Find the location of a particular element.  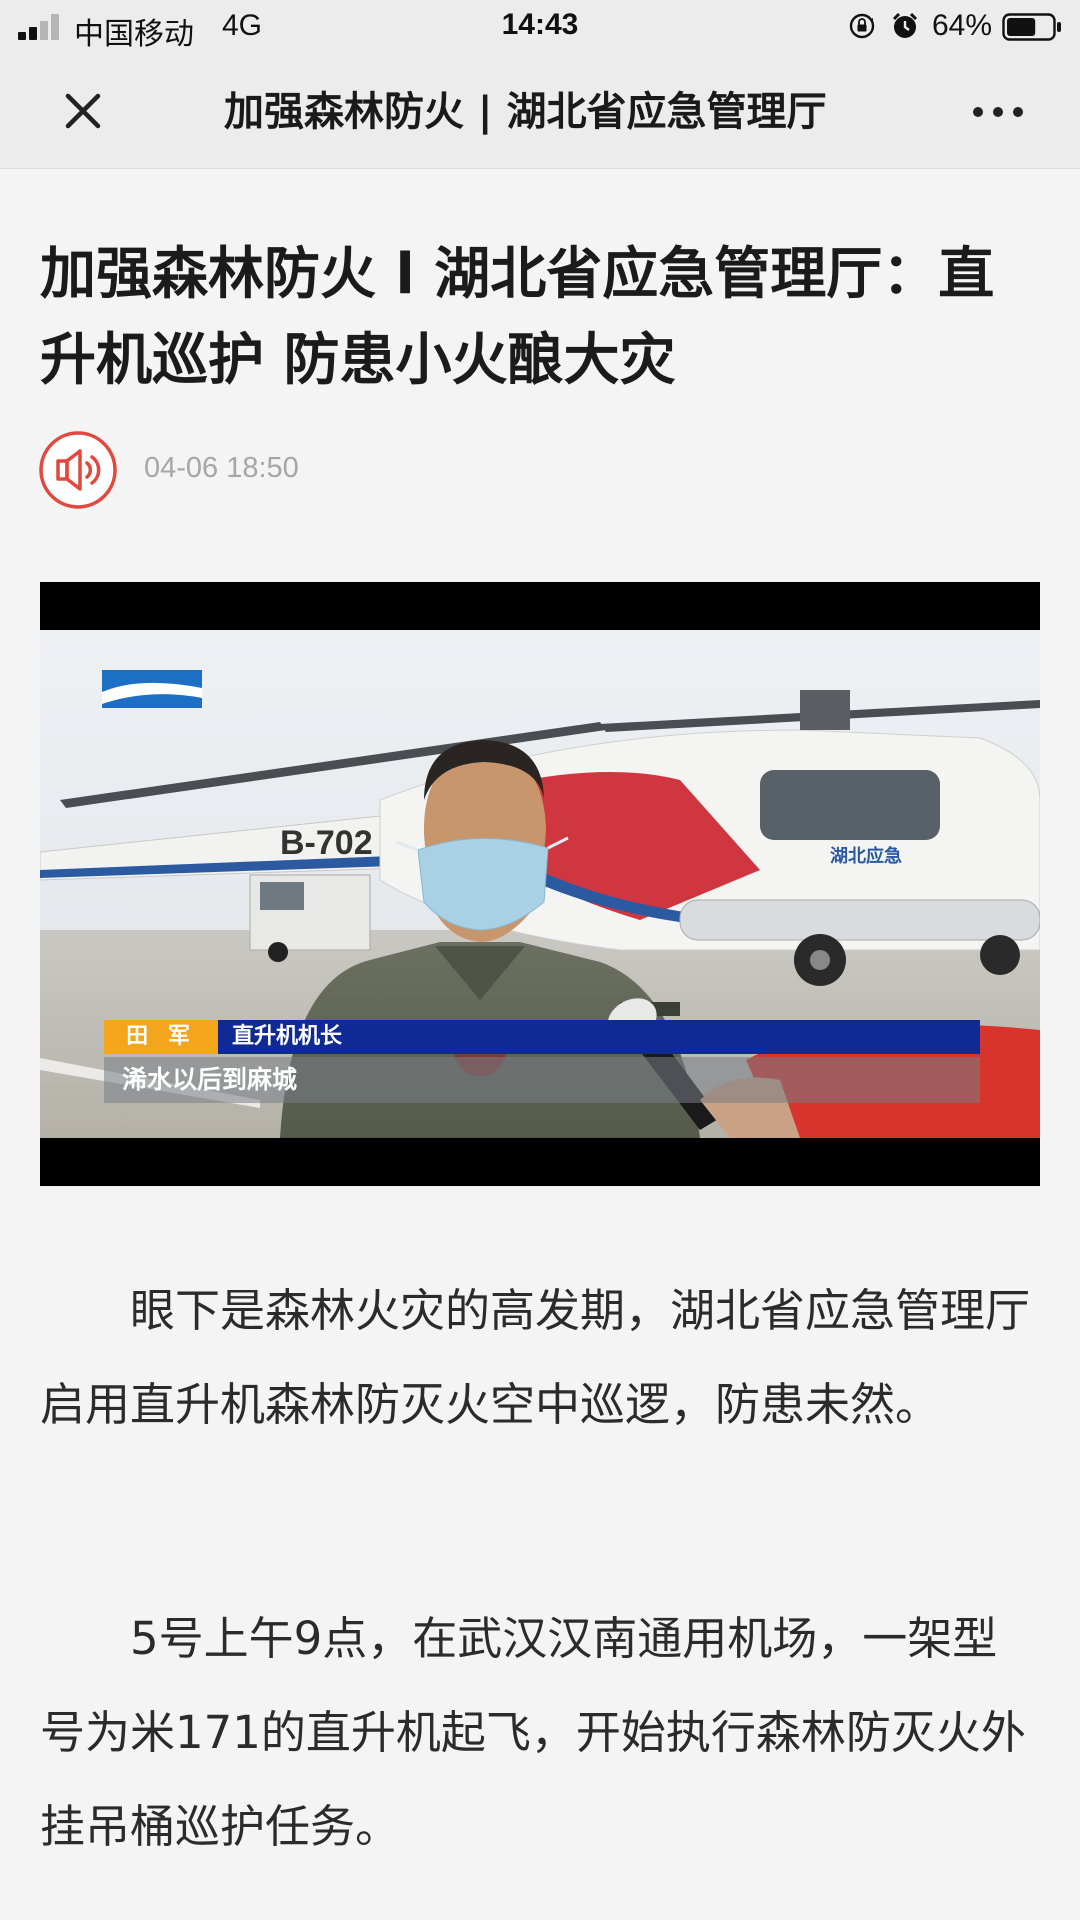

status-bar: 中国移动 4G 14:43 64% is located at coordinates (540, 27).